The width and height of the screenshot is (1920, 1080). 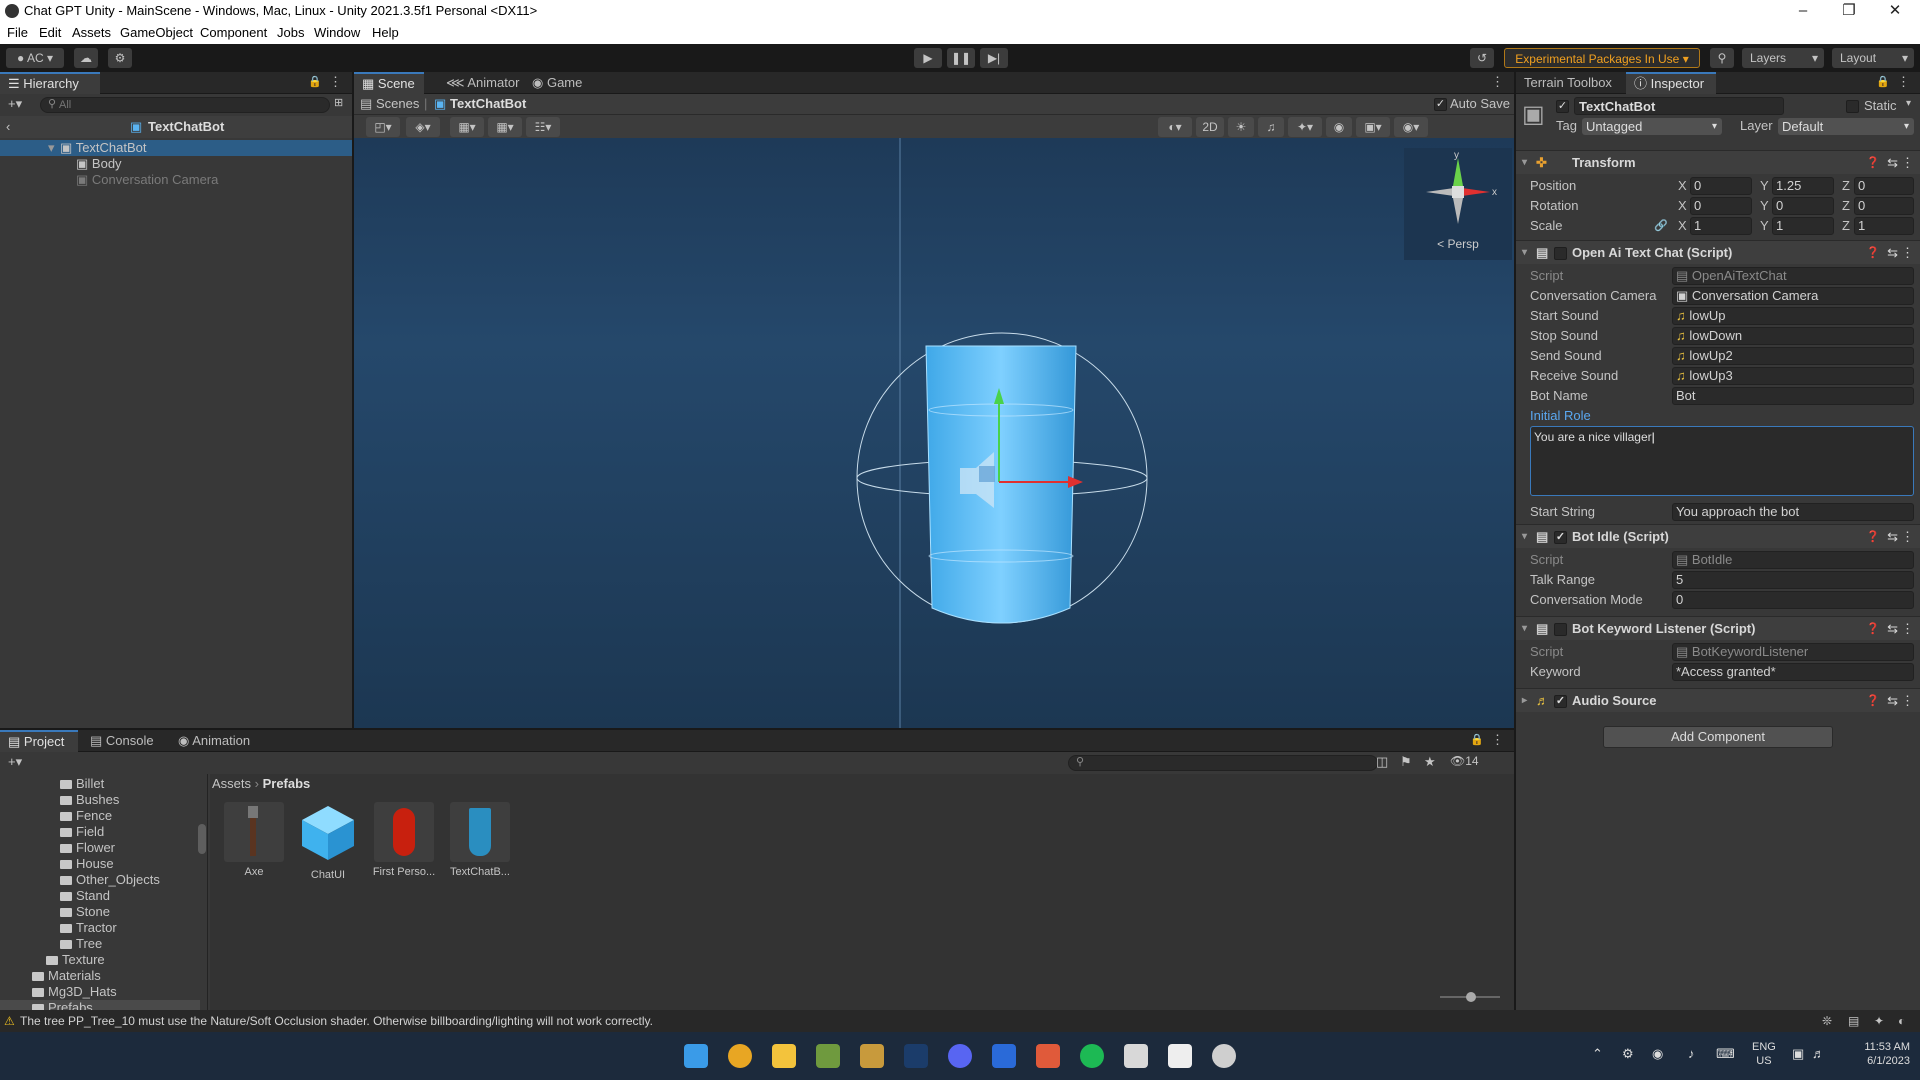 I want to click on menu-assets: Assets, so click(x=91, y=33).